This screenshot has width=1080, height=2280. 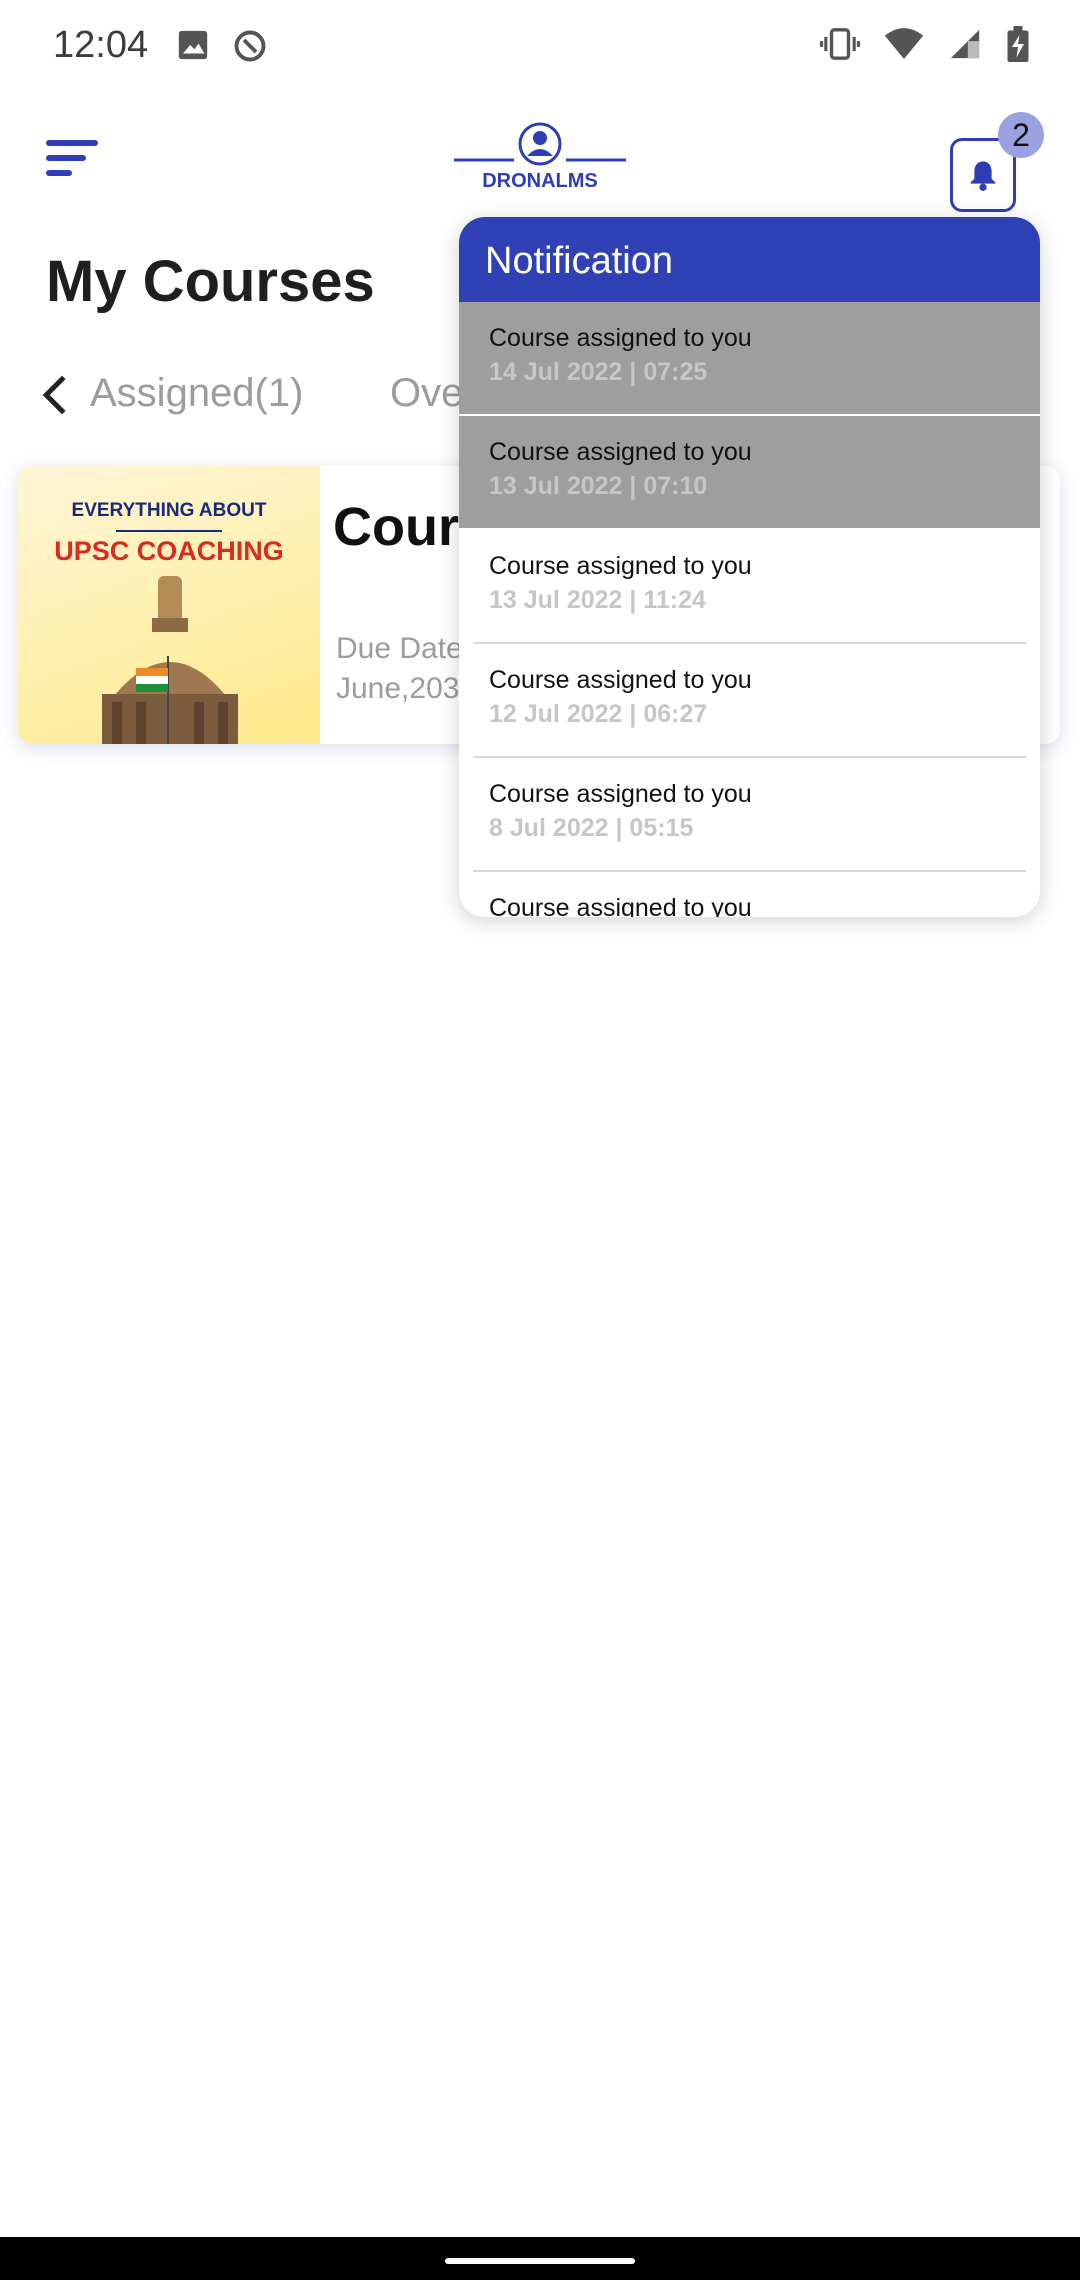 What do you see at coordinates (399, 648) in the screenshot?
I see `due-date-label: Due Date` at bounding box center [399, 648].